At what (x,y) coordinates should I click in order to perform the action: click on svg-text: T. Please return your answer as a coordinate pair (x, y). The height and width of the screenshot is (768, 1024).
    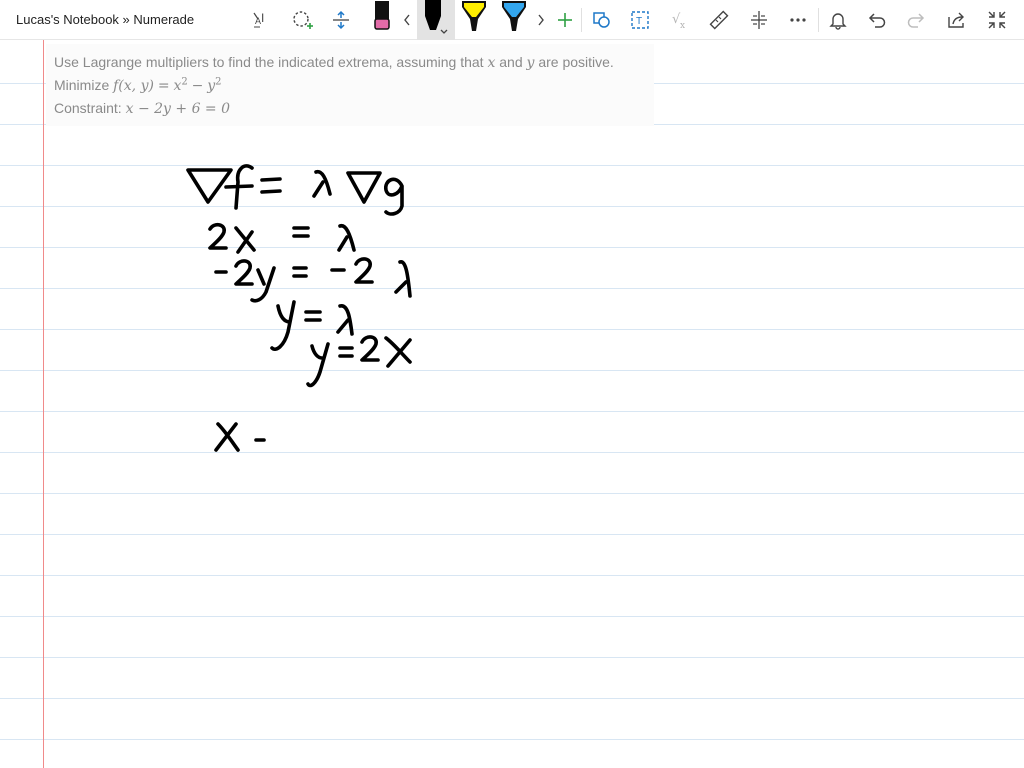
    Looking at the image, I should click on (639, 21).